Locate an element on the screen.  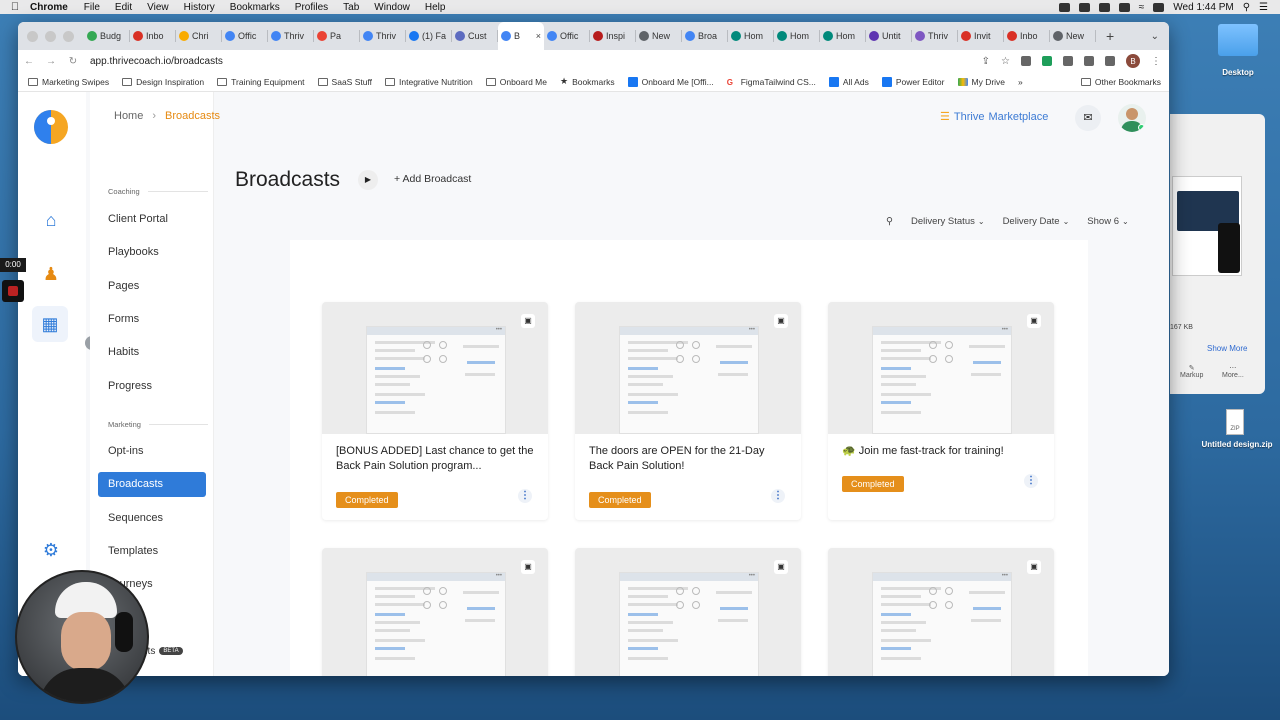
clients-icon: ♟ is located at coordinates (51, 274).